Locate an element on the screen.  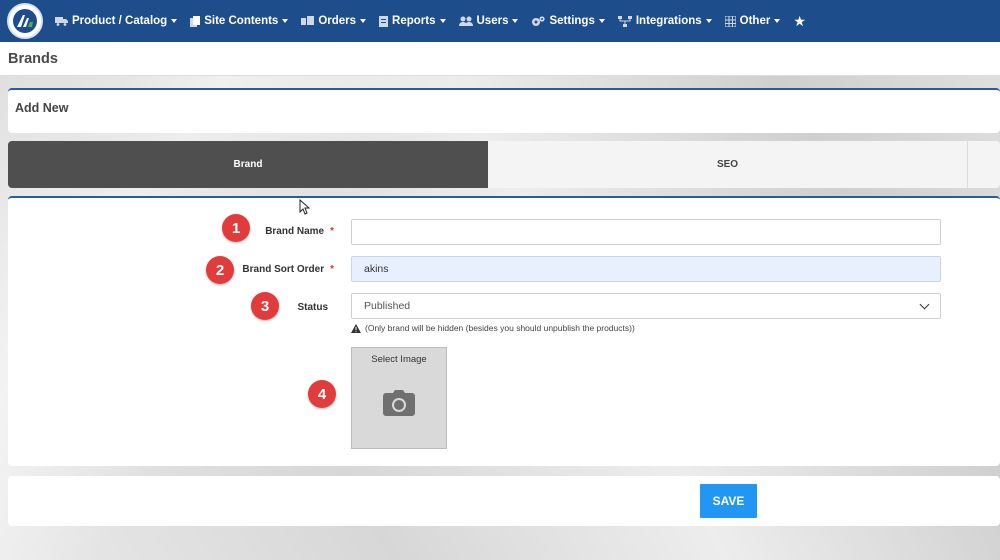
report-icon is located at coordinates (384, 21).